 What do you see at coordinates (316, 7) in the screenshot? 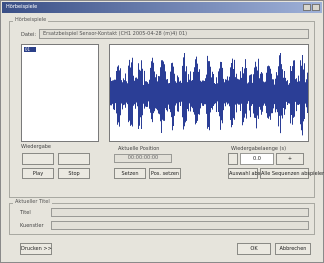
I see `close-icon` at bounding box center [316, 7].